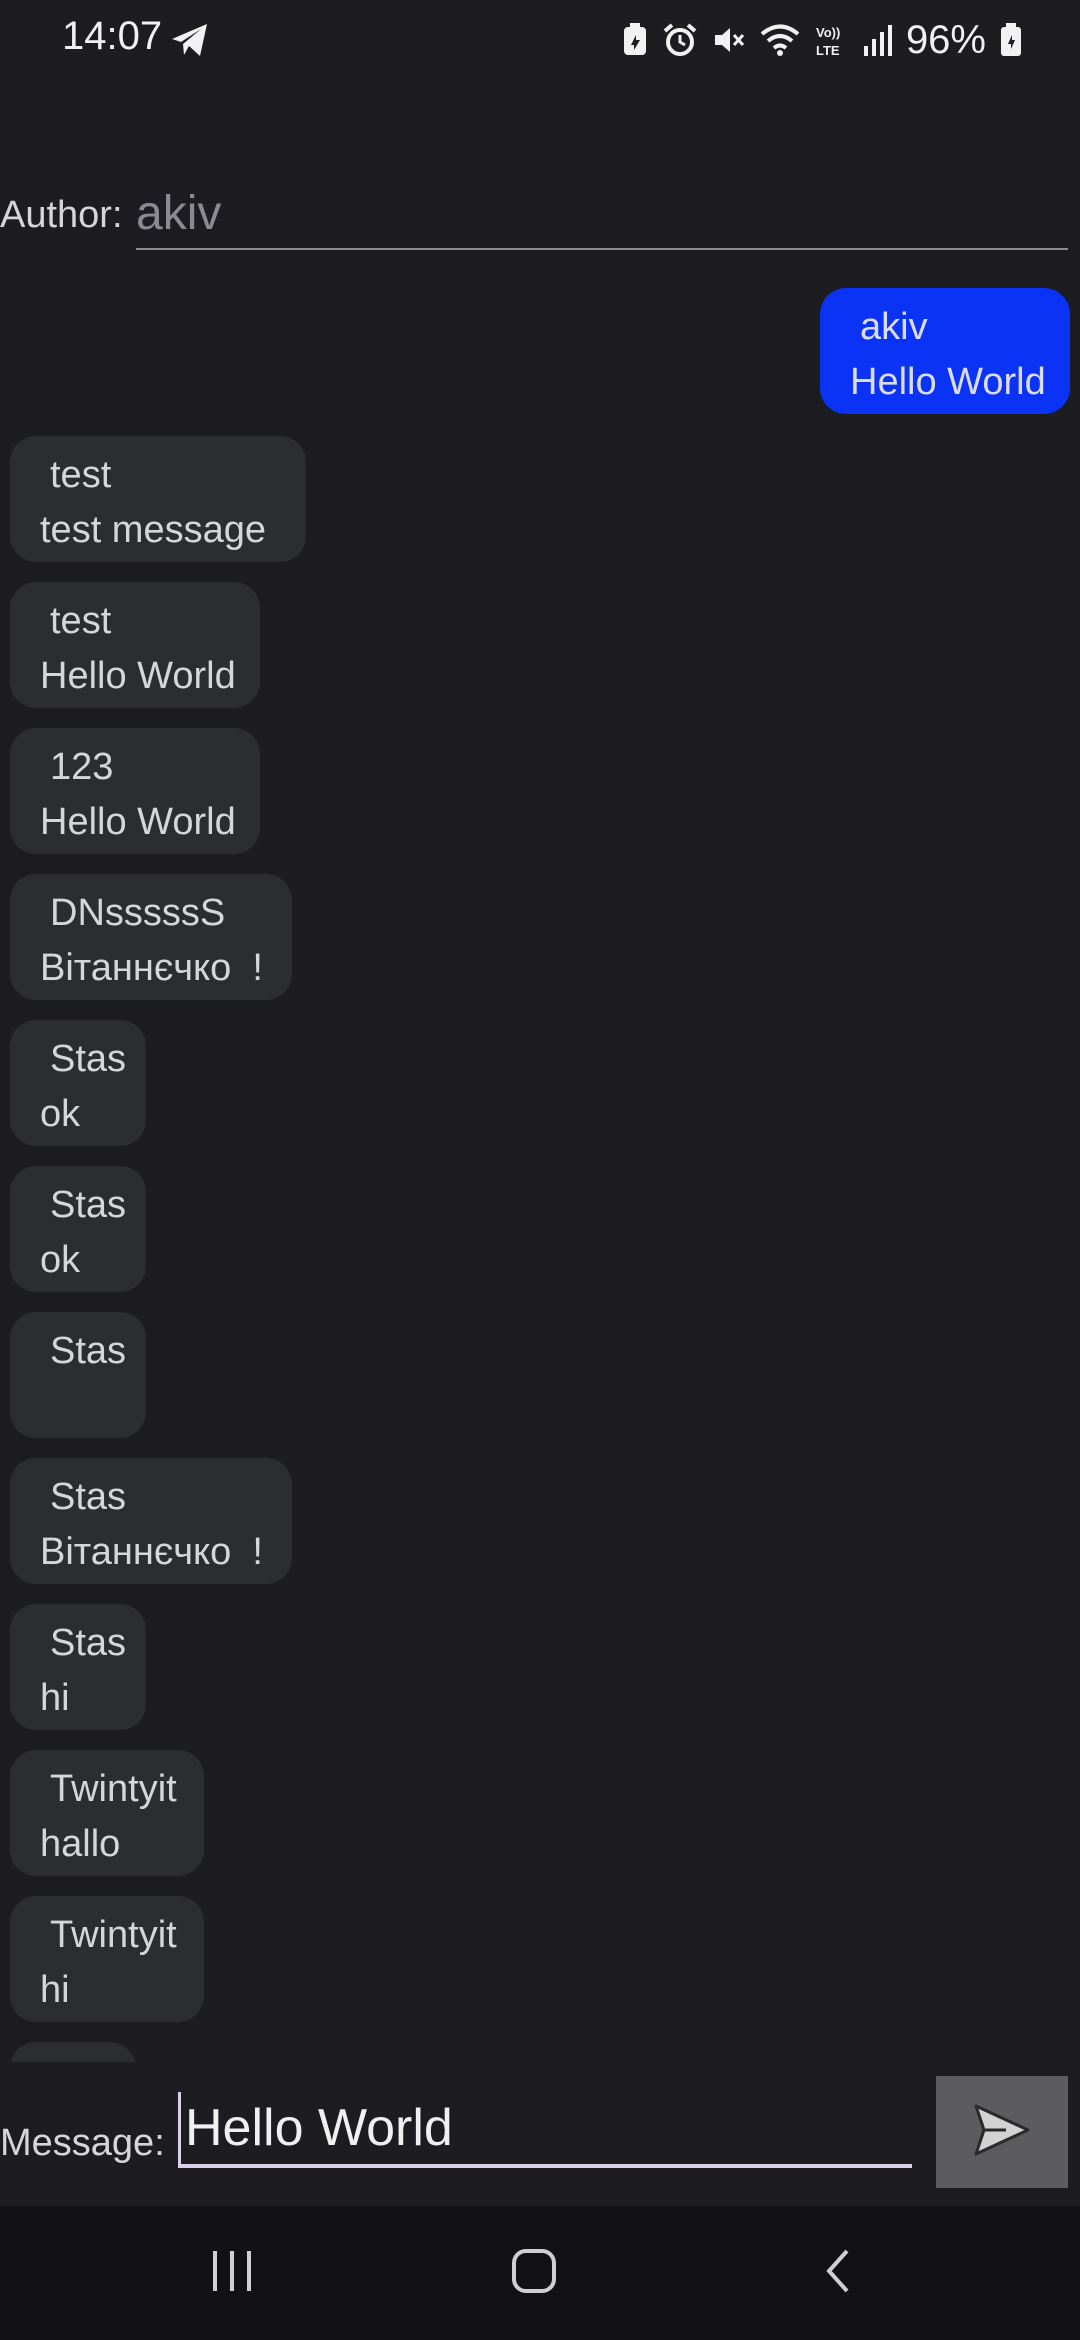 The width and height of the screenshot is (1080, 2340). I want to click on home-button, so click(534, 2273).